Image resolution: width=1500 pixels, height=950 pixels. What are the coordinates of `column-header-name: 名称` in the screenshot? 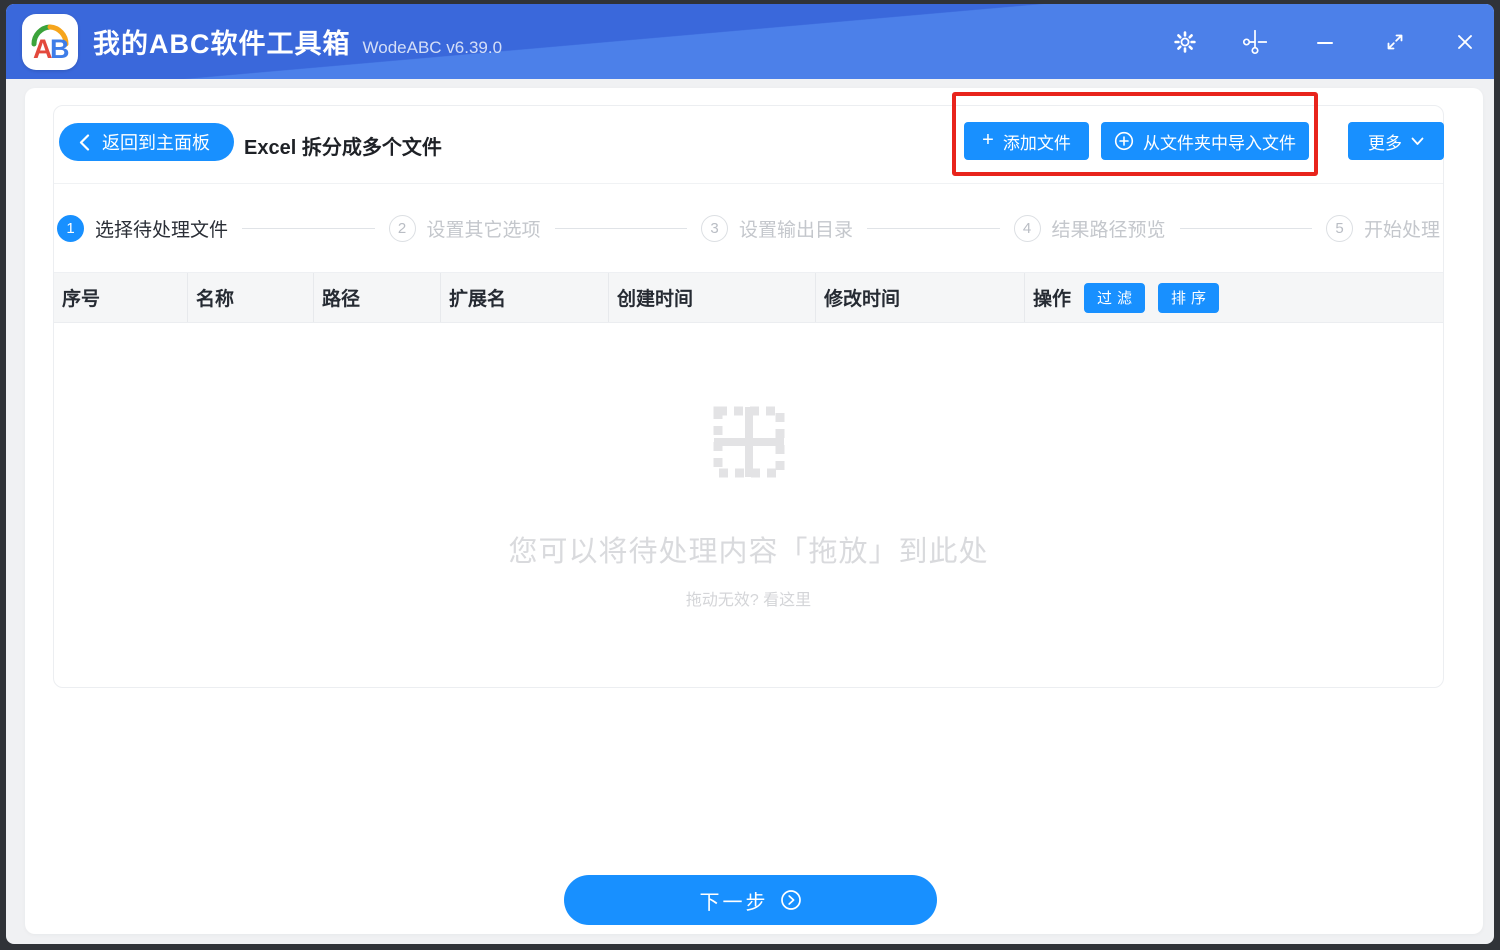 It's located at (251, 297).